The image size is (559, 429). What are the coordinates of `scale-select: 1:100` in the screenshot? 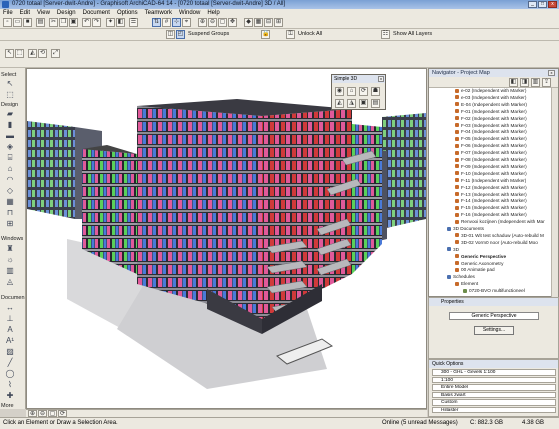 It's located at (494, 379).